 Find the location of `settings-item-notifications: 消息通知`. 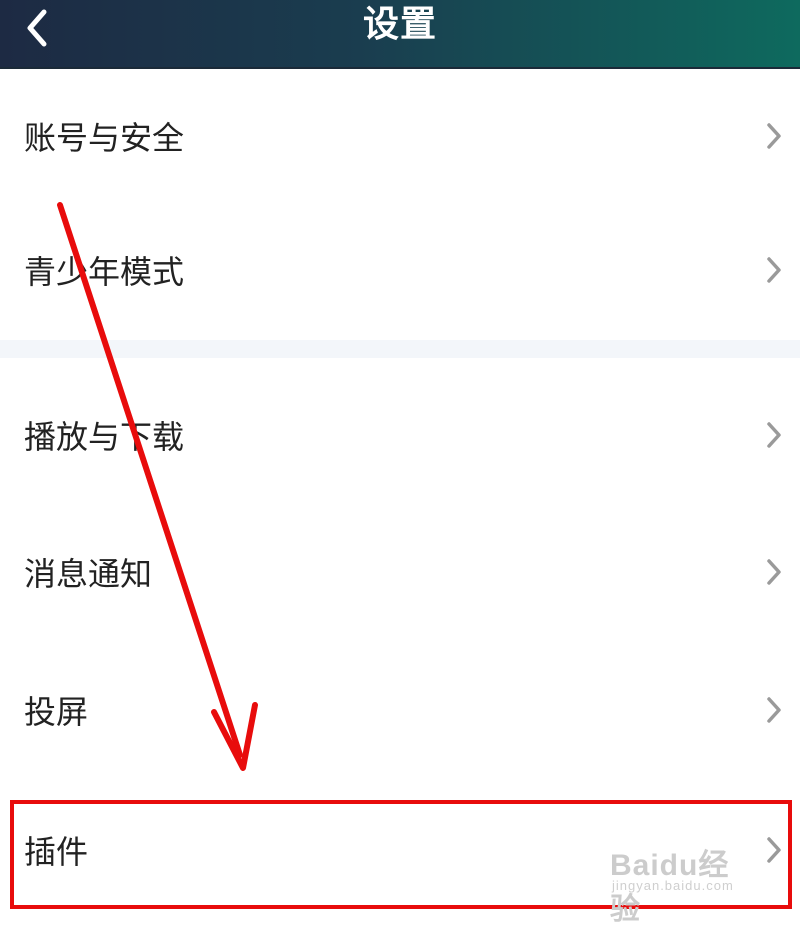

settings-item-notifications: 消息通知 is located at coordinates (400, 572).